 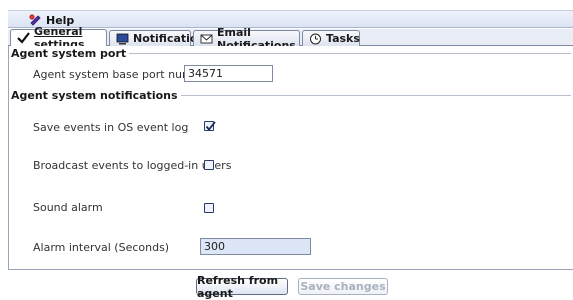 What do you see at coordinates (23, 38) in the screenshot?
I see `checkmark-icon` at bounding box center [23, 38].